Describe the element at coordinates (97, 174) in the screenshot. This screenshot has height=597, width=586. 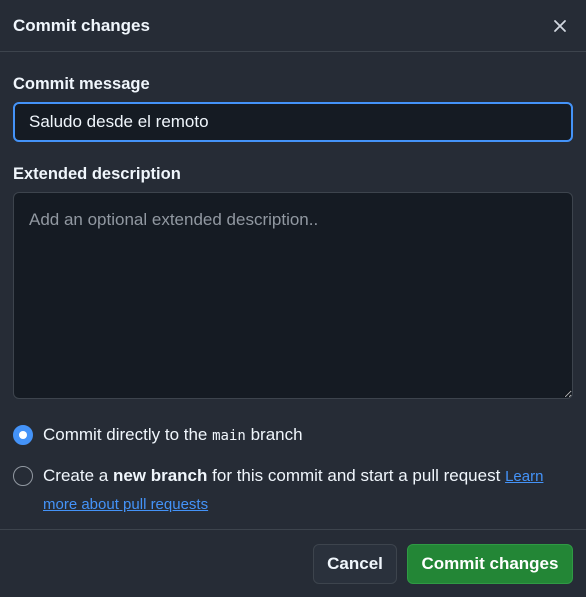
I see `extended-description-label: Extended description` at that location.